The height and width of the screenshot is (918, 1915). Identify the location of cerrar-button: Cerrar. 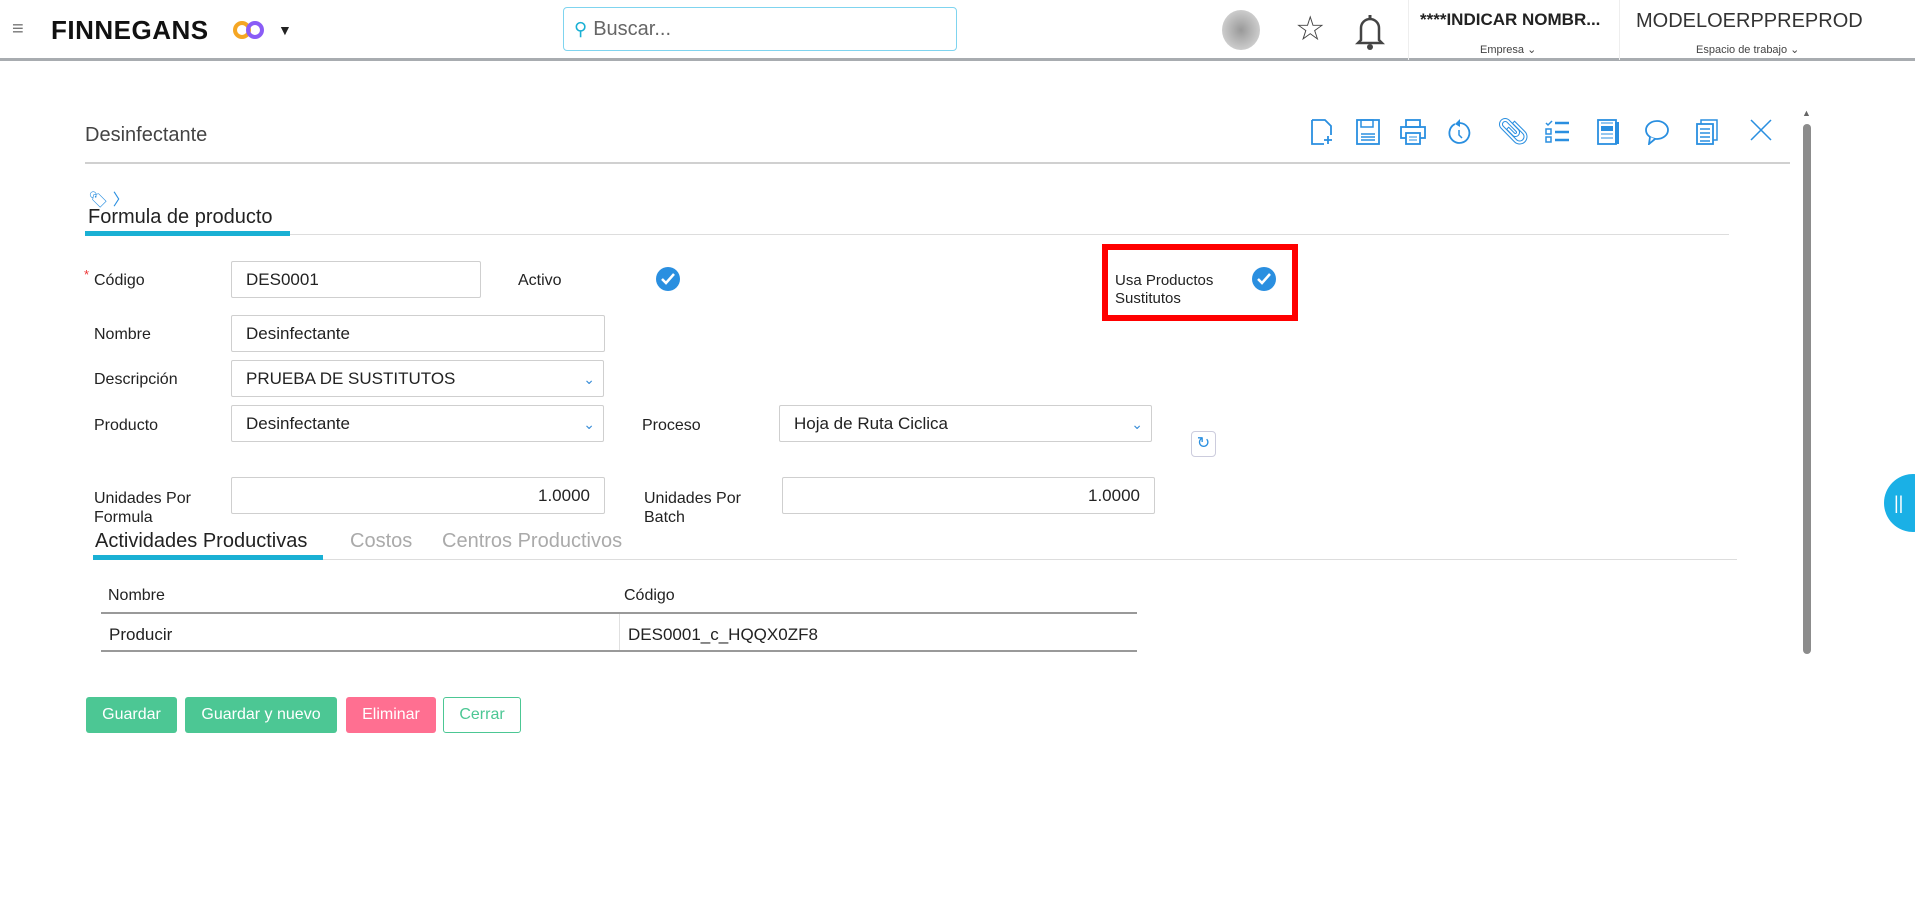
(482, 715).